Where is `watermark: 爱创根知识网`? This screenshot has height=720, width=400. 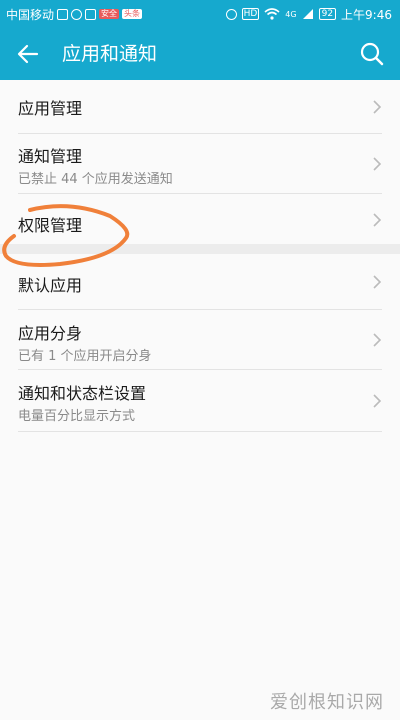
watermark: 爱创根知识网 is located at coordinates (327, 702).